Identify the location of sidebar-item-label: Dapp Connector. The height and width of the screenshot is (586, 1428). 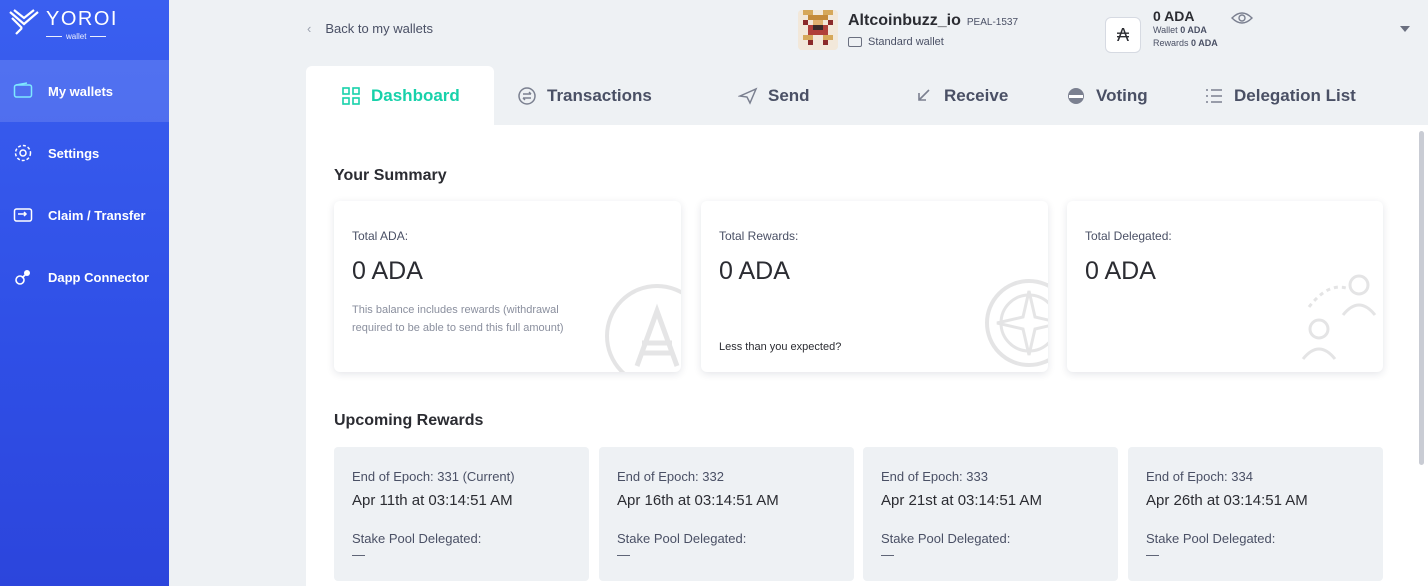
(99, 277).